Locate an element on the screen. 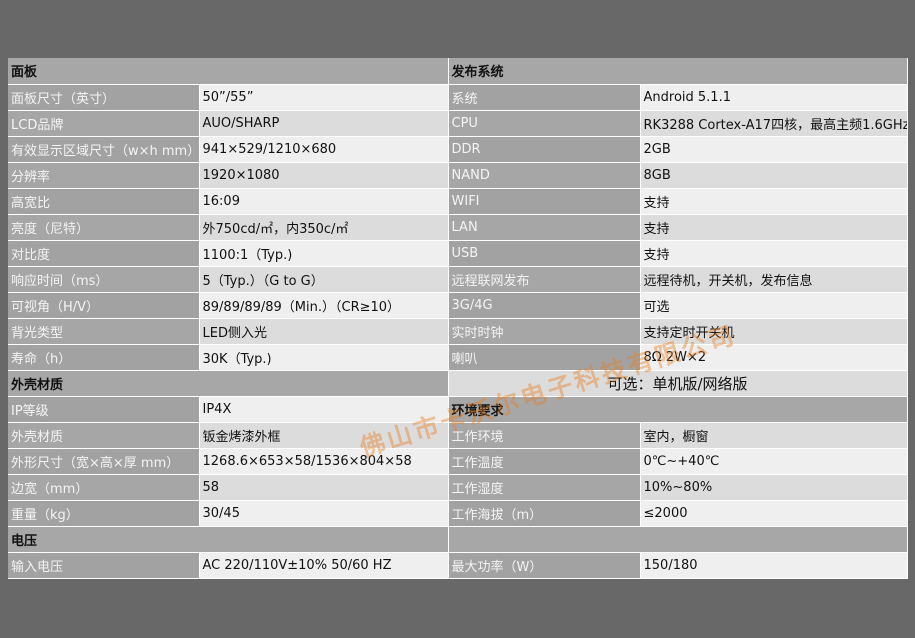 This screenshot has width=915, height=638. spec-value: 1920×1080 is located at coordinates (324, 175).